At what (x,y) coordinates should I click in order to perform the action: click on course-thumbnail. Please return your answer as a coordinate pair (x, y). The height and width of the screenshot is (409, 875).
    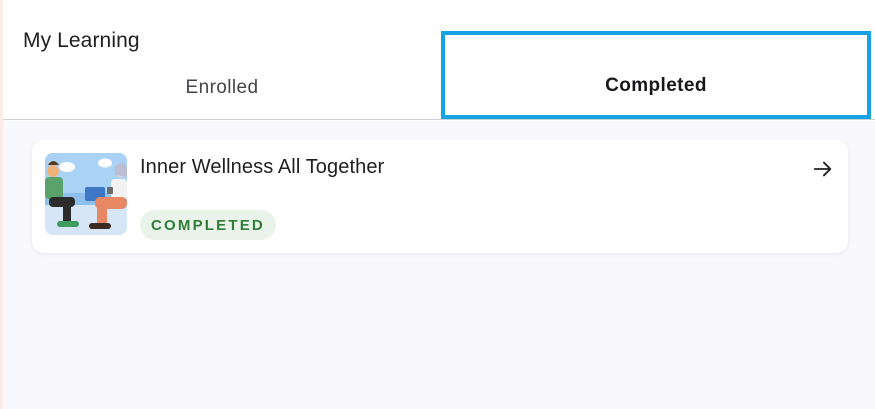
    Looking at the image, I should click on (86, 194).